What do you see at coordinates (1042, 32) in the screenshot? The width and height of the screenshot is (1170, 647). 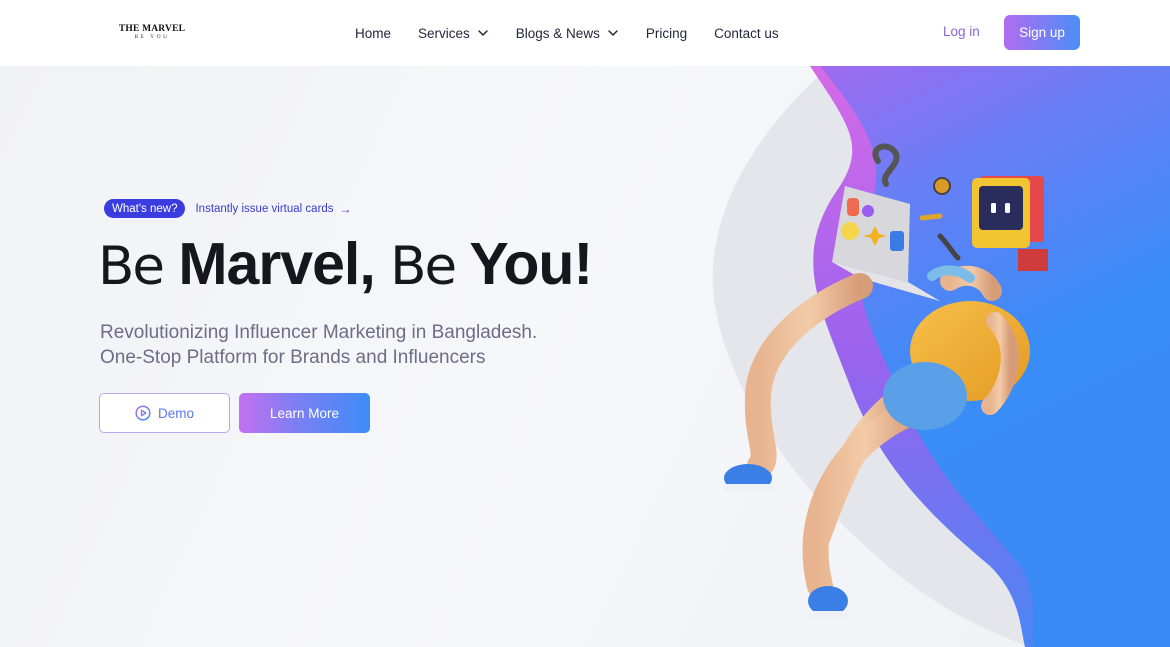 I see `signup-button: Sign up` at bounding box center [1042, 32].